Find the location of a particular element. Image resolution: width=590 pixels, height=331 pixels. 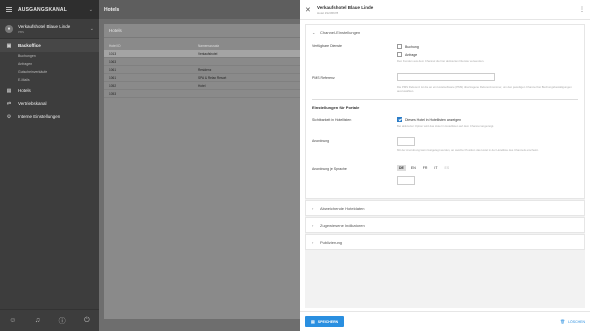

sidebar-item-label: Backoffice is located at coordinates (29, 45).